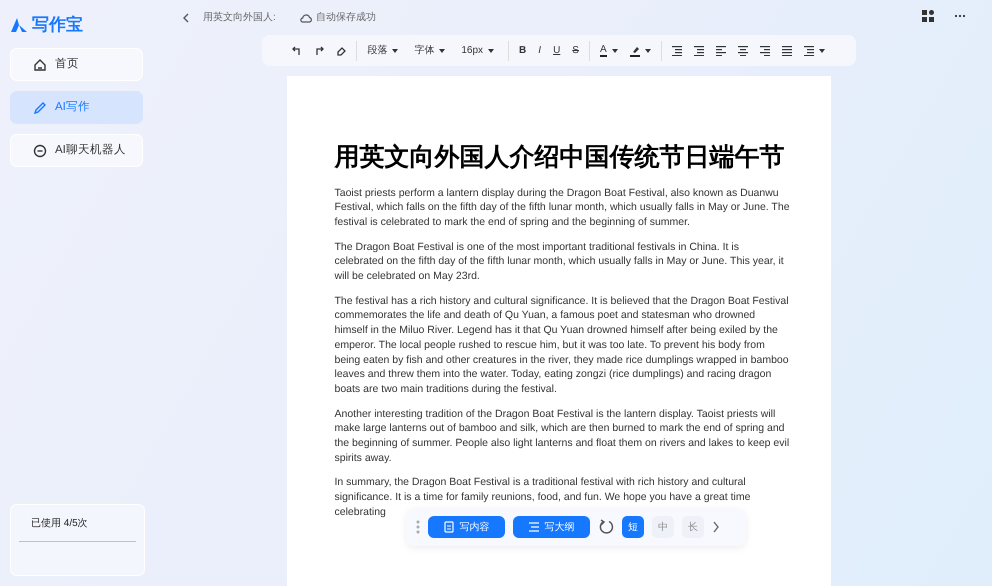  I want to click on bold-button: B, so click(523, 51).